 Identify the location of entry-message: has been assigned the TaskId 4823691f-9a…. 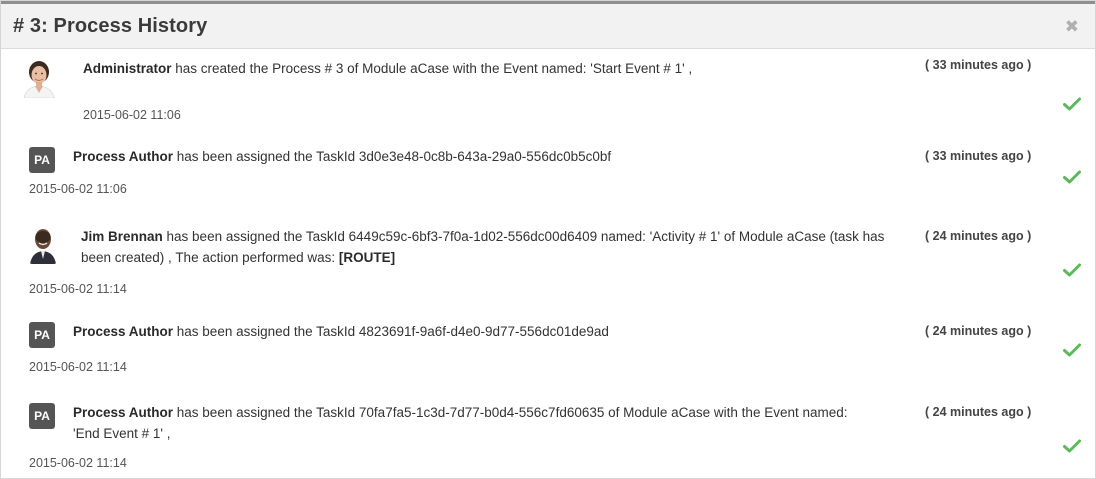
(391, 331).